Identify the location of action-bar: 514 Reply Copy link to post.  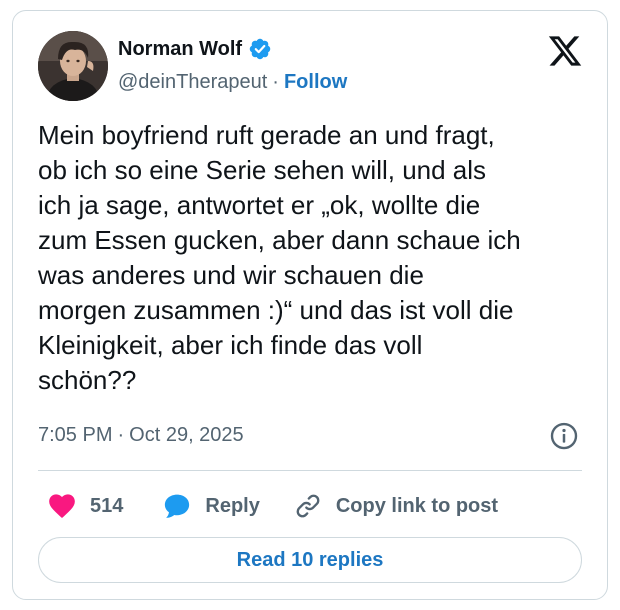
(268, 506).